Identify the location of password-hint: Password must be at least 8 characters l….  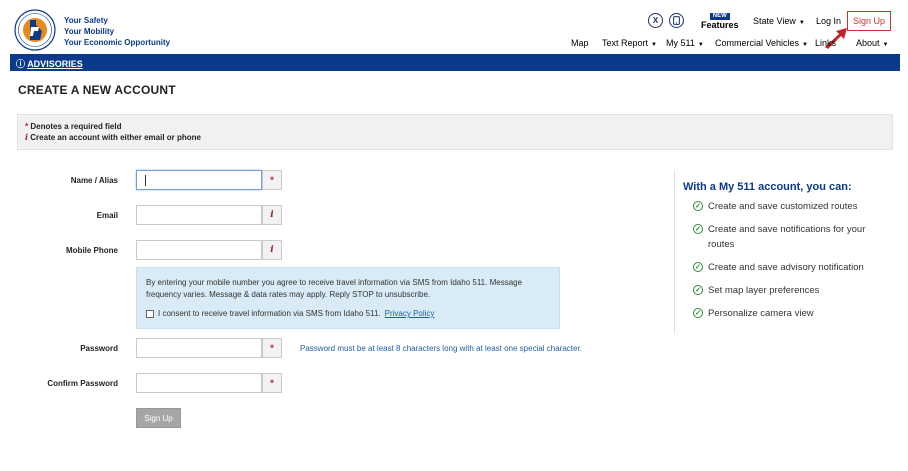
(441, 348).